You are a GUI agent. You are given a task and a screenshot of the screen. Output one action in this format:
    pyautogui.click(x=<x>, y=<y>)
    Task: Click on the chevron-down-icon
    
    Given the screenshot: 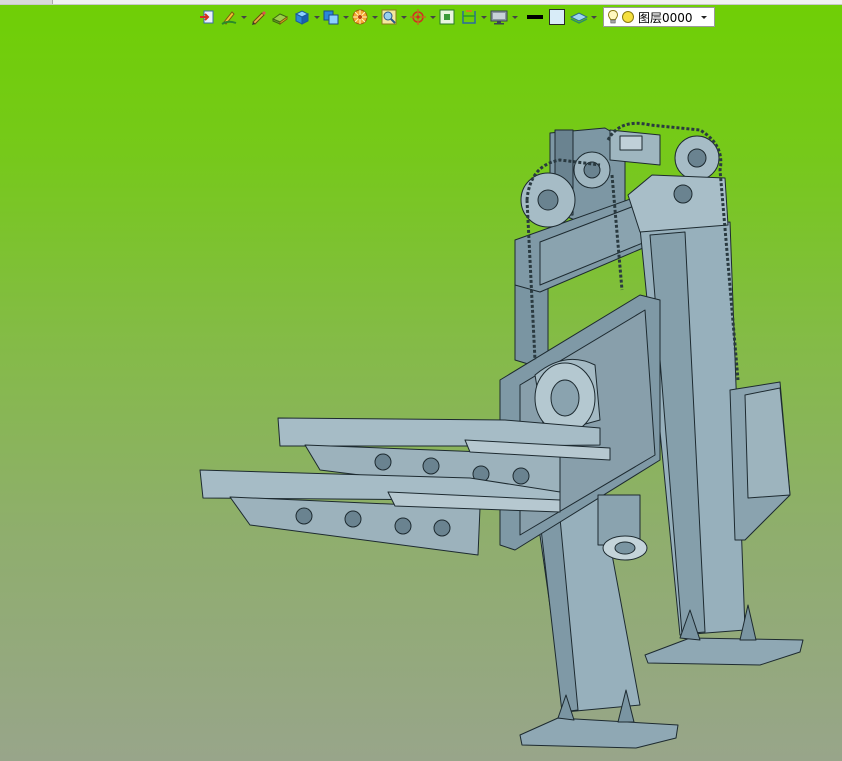 What is the action you would take?
    pyautogui.click(x=704, y=17)
    